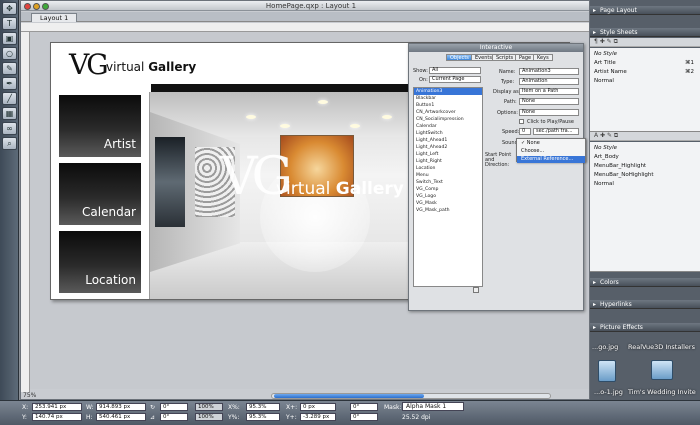 The image size is (700, 425). Describe the element at coordinates (645, 54) in the screenshot. I see `paragraph-style-item: No Style` at that location.